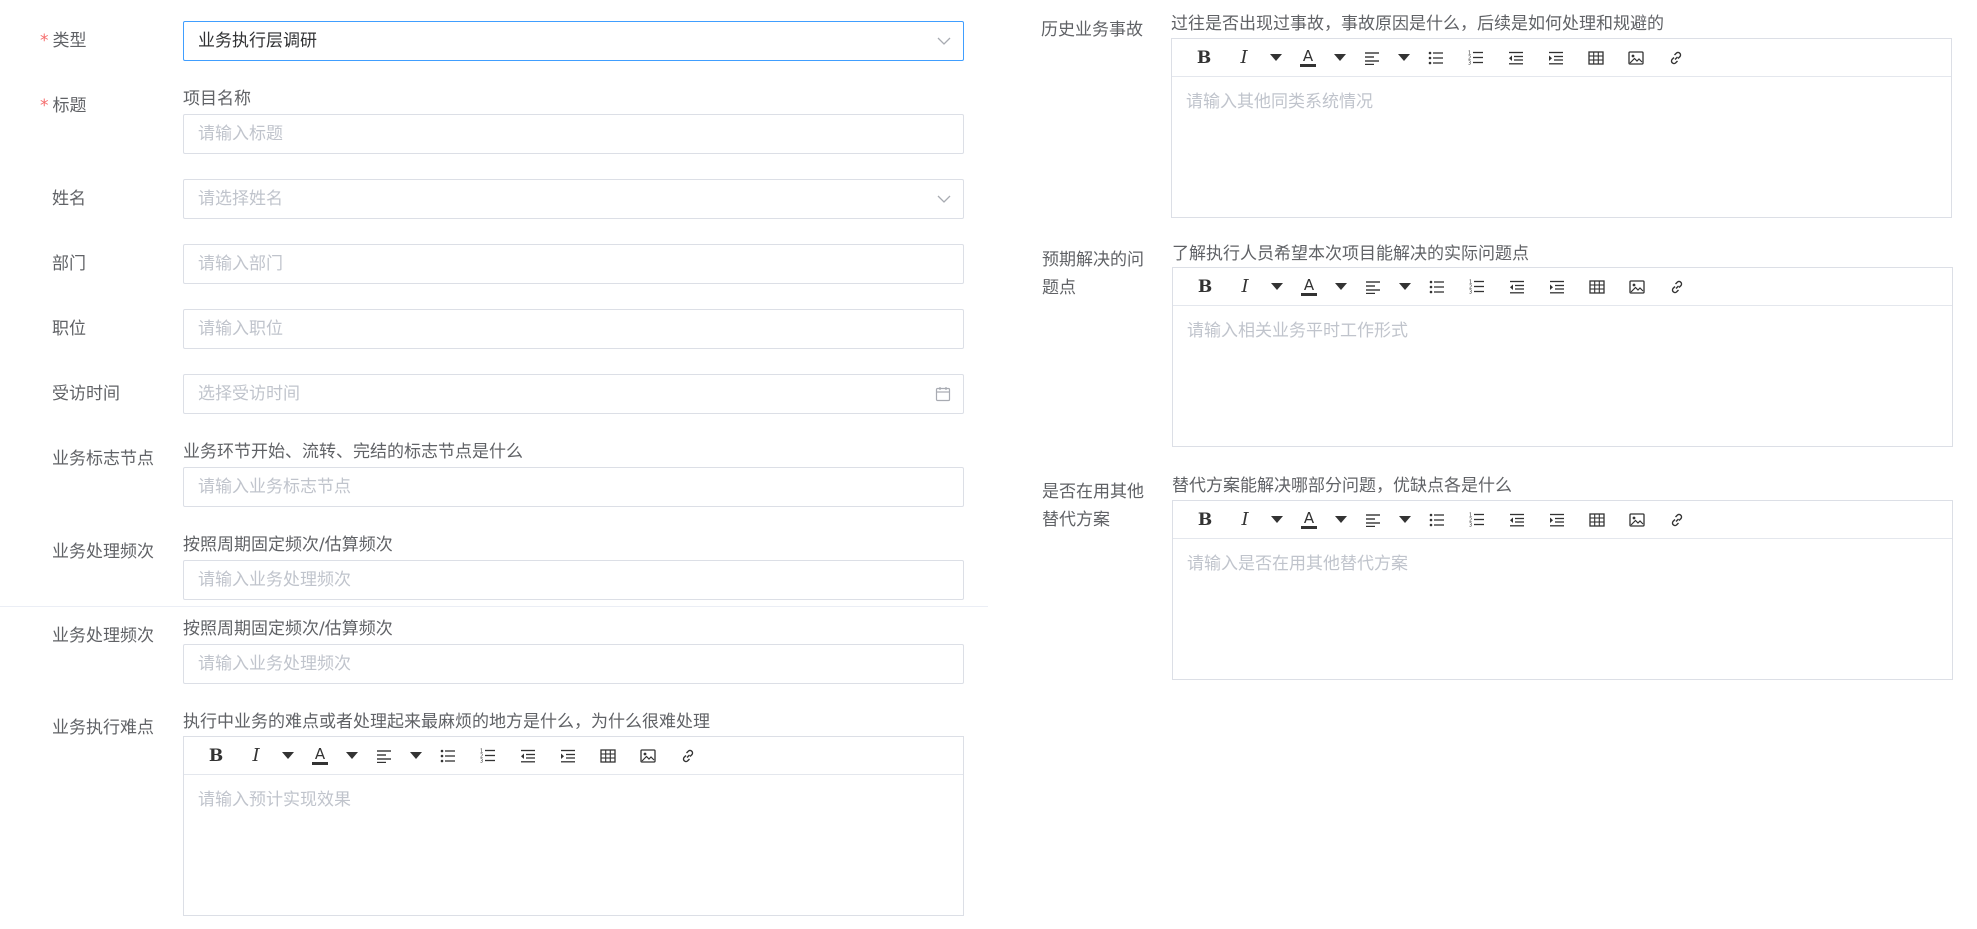 This screenshot has width=1977, height=929. What do you see at coordinates (274, 800) in the screenshot?
I see `difficulty-placeholder: 请输入预计实现效果` at bounding box center [274, 800].